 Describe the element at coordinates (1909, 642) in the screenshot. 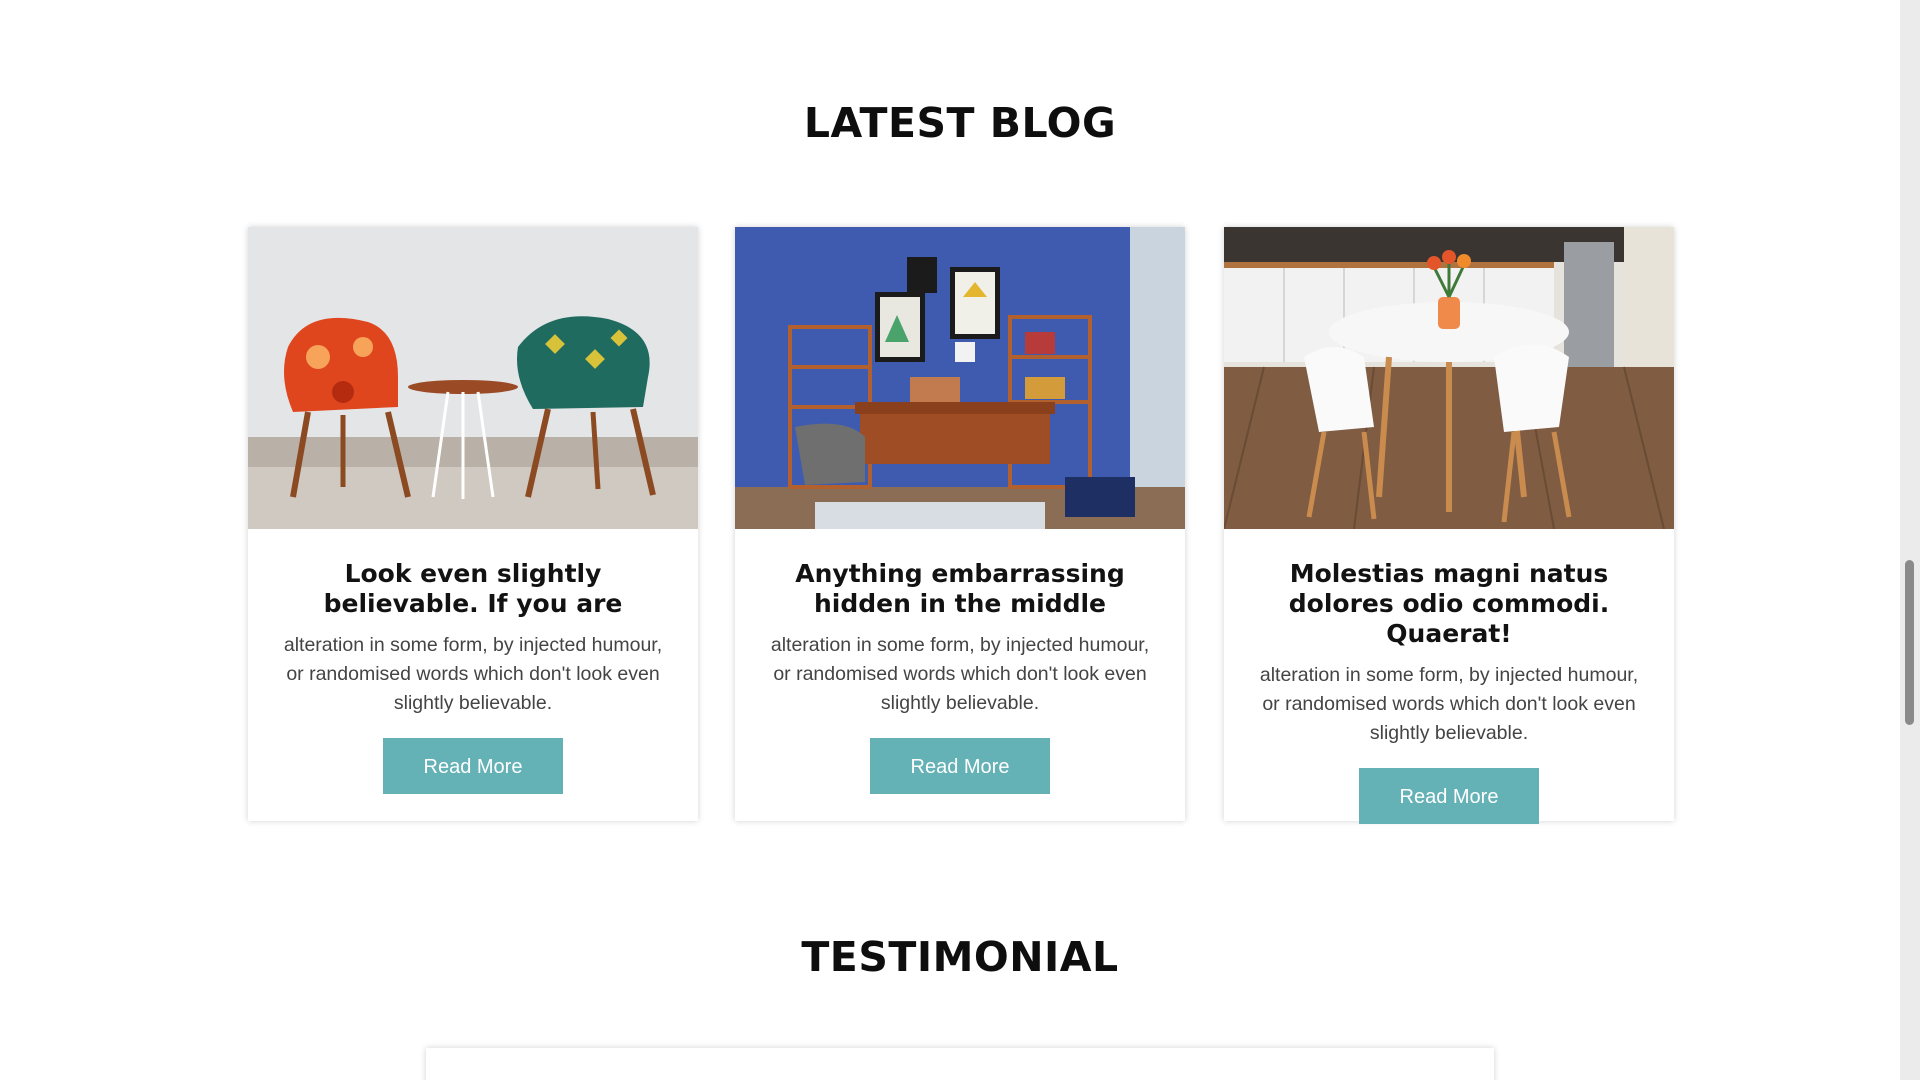

I see `scrollbar-thumb` at that location.